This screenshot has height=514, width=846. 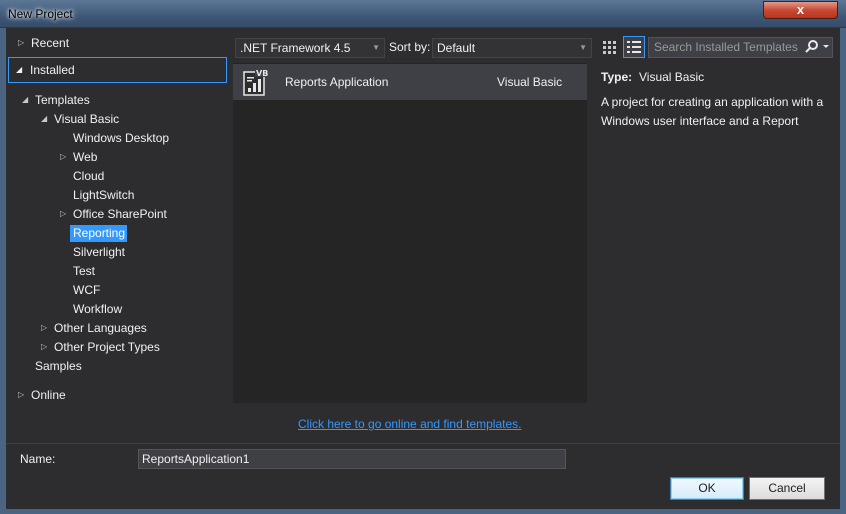 I want to click on search-placeholder: Search Installed Templates (Ctrl+E), so click(x=726, y=47).